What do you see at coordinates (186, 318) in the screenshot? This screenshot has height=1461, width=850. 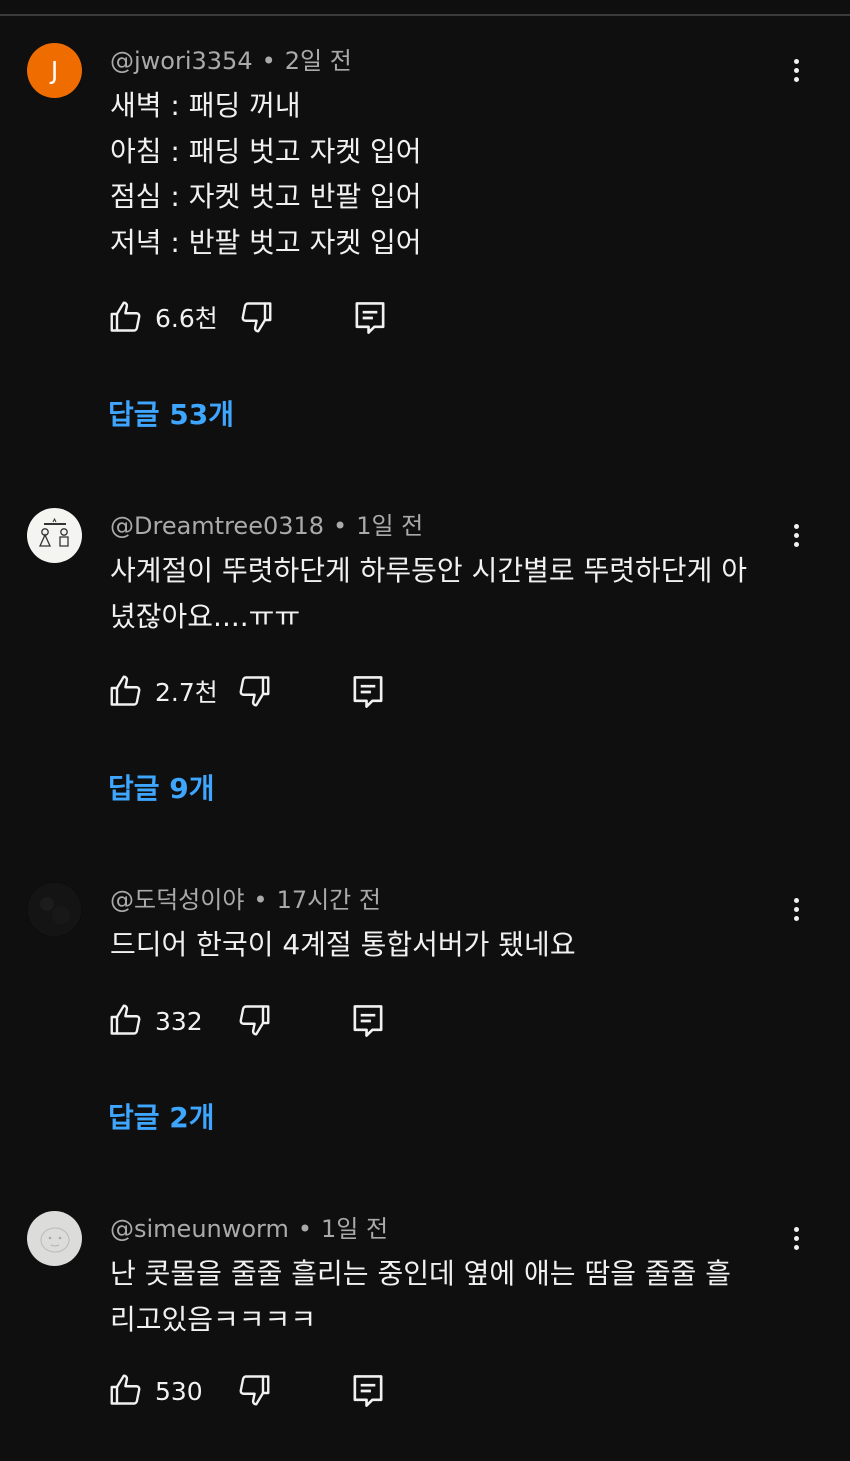 I see `like-count: 6.6천` at bounding box center [186, 318].